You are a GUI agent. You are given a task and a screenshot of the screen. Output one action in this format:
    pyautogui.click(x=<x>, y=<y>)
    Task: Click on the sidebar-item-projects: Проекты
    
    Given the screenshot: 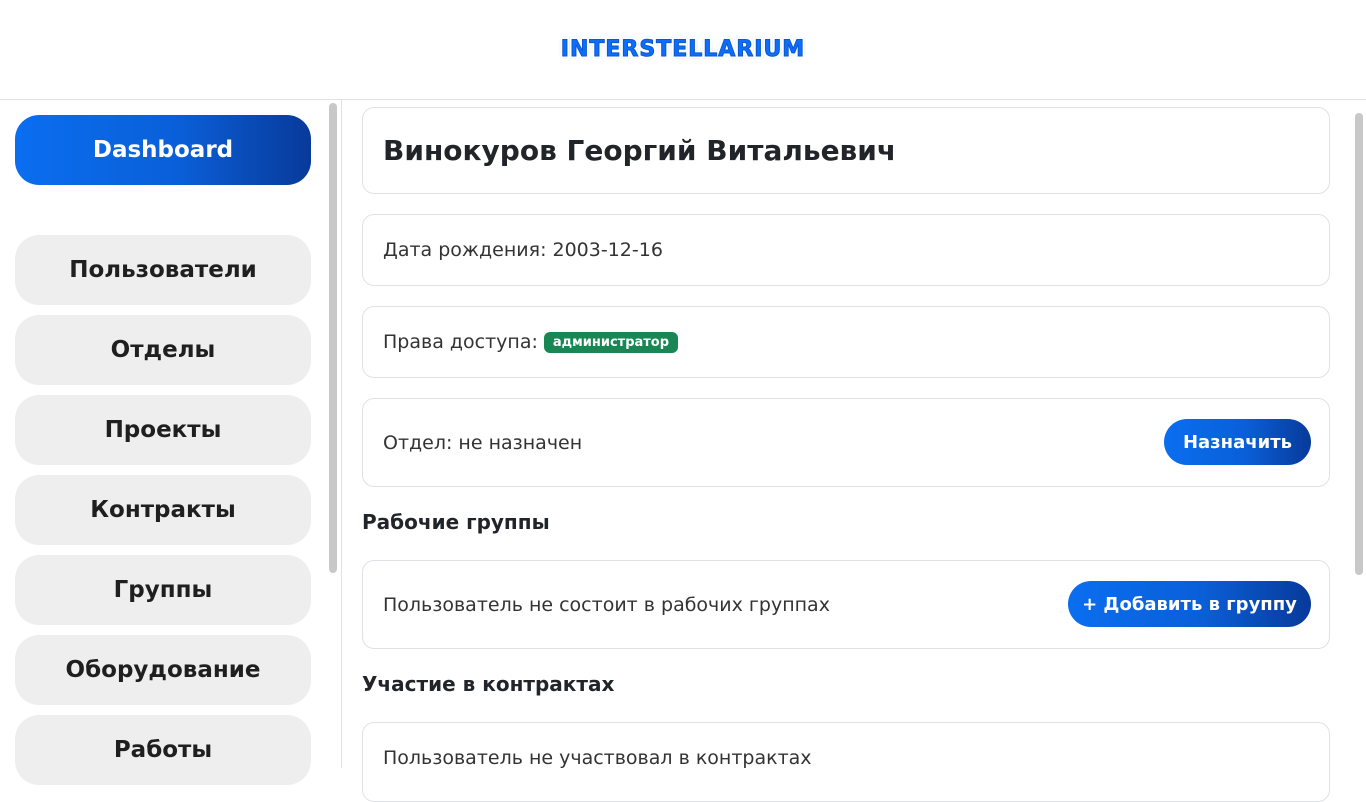 What is the action you would take?
    pyautogui.click(x=163, y=430)
    